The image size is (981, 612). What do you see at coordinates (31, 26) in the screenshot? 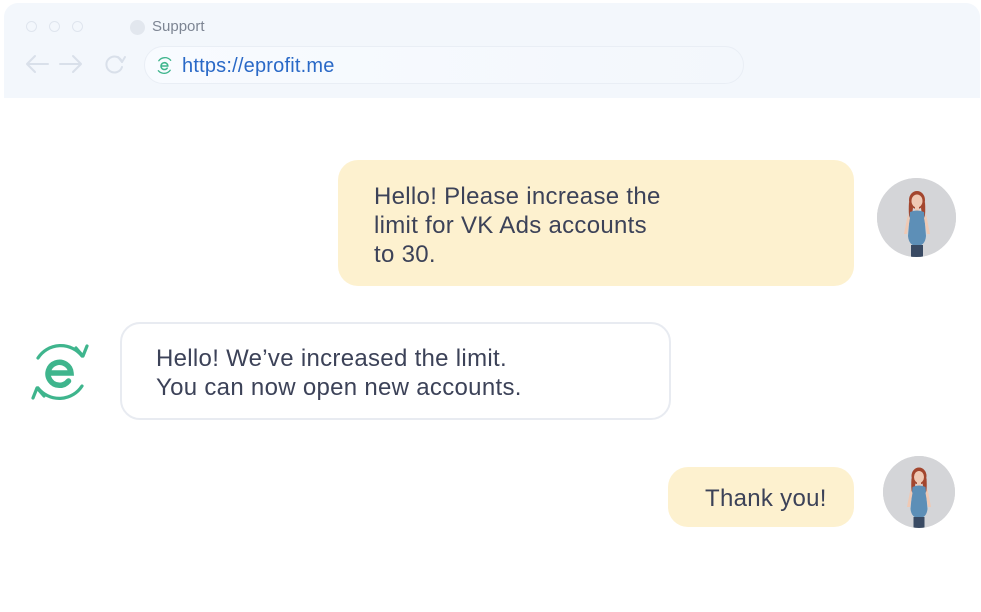
I see `window-close-button` at bounding box center [31, 26].